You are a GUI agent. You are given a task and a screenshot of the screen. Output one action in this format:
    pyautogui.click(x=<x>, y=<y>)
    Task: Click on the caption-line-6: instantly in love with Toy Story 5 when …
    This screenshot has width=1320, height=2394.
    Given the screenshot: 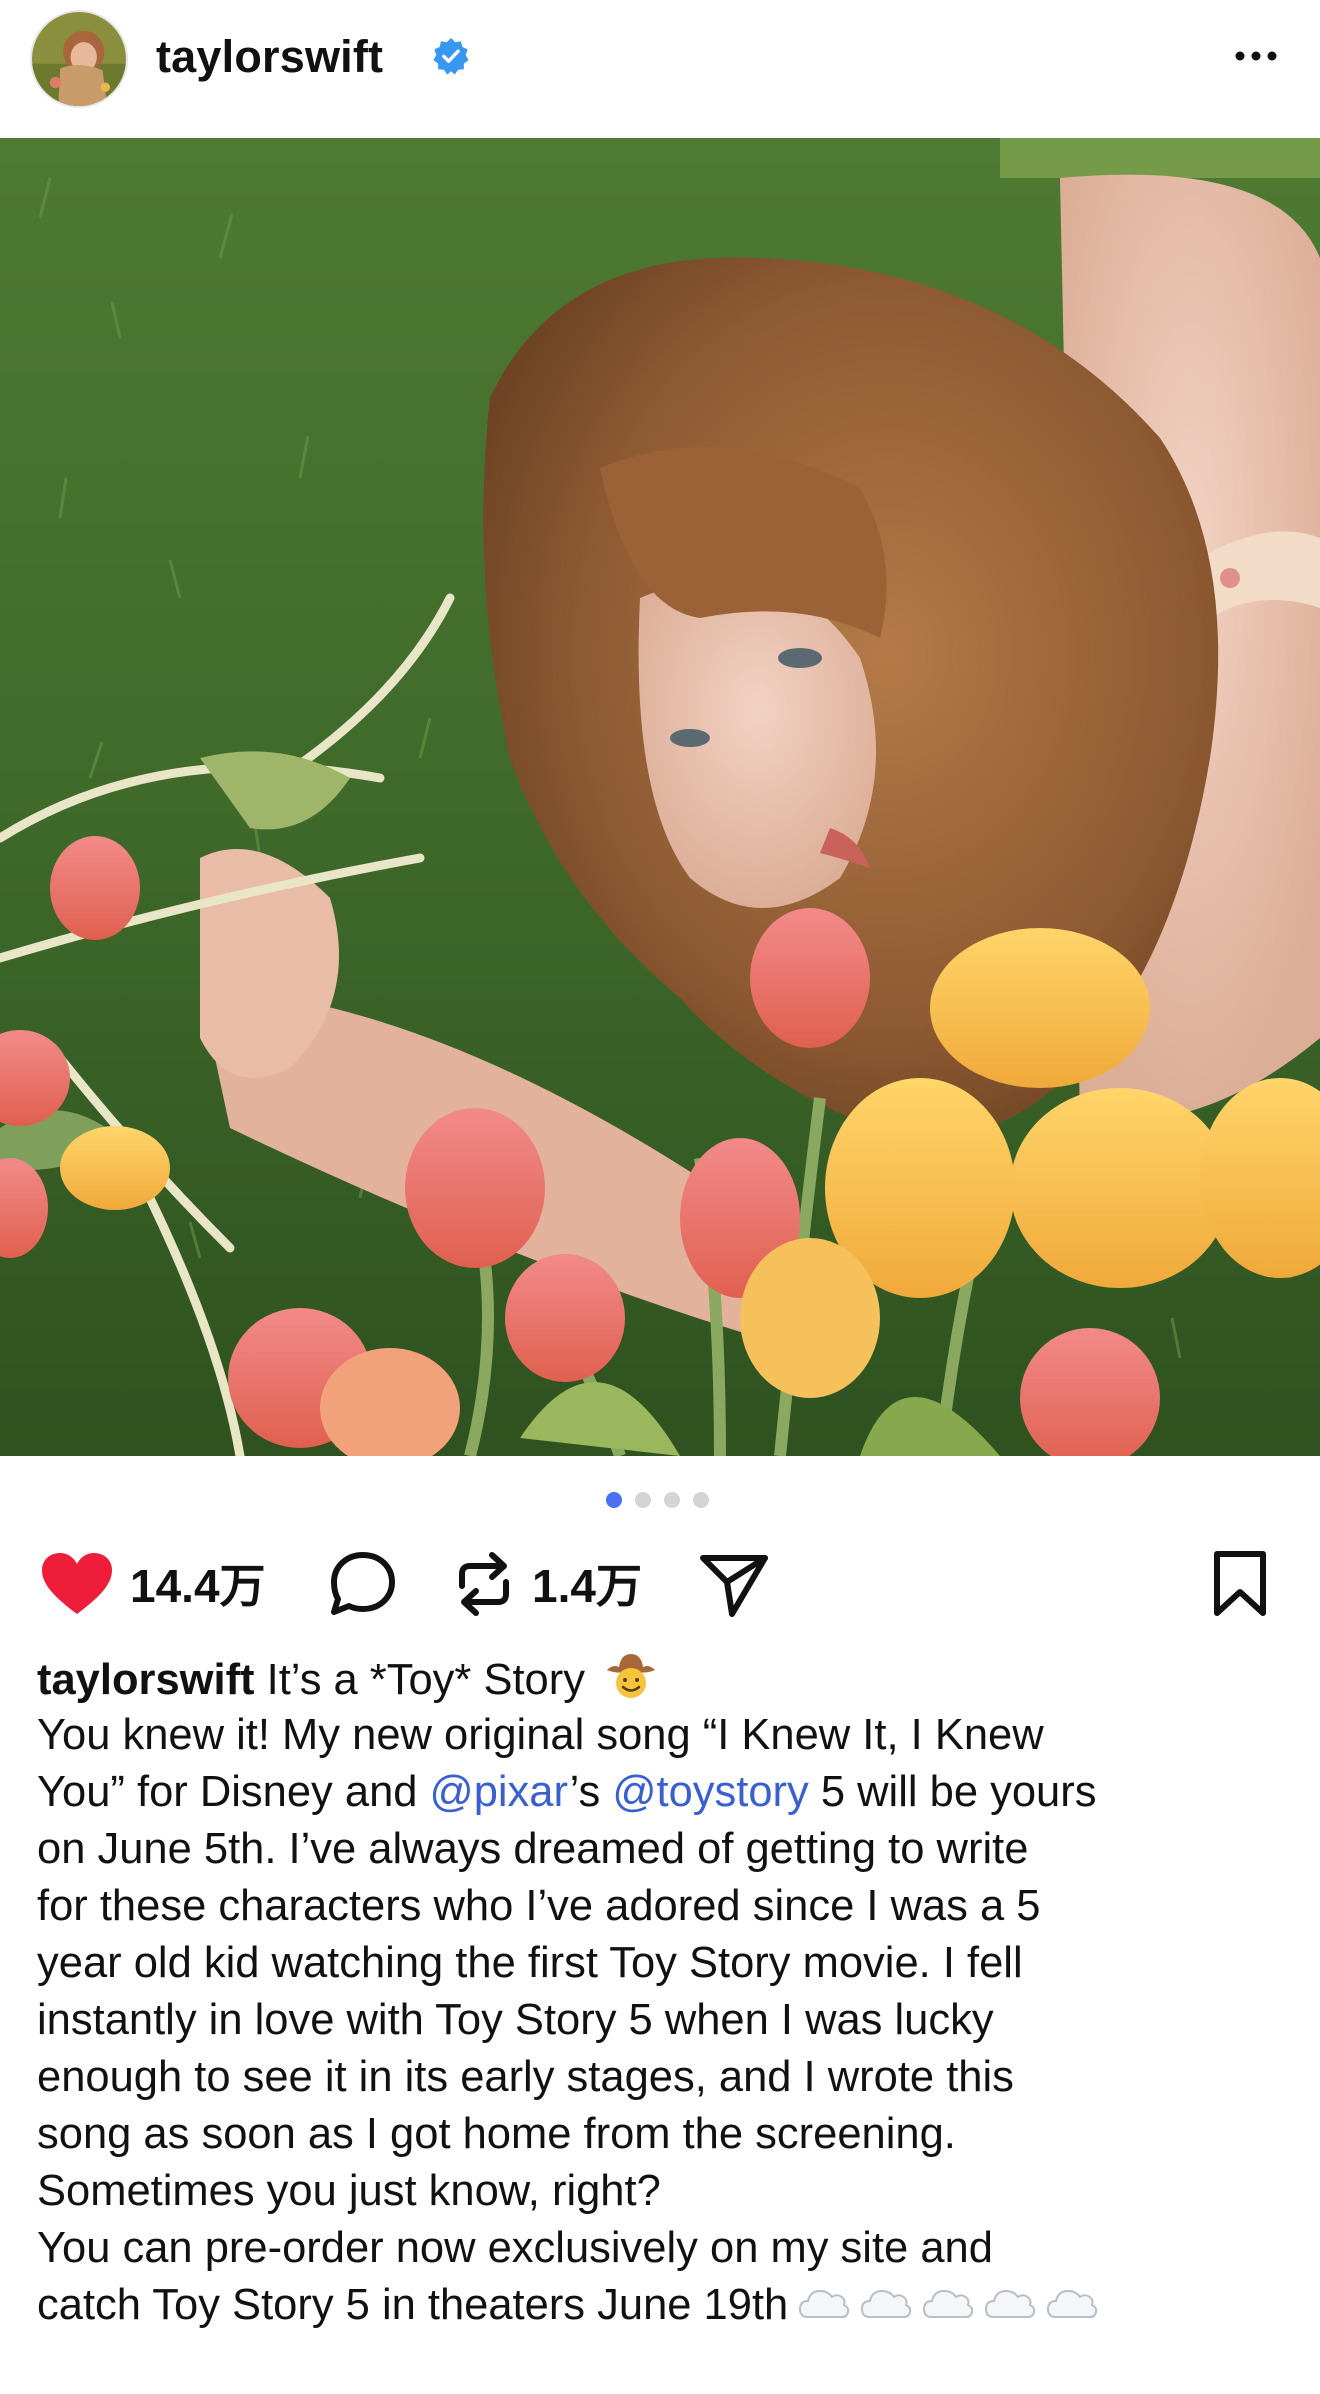 What is the action you would take?
    pyautogui.click(x=515, y=2020)
    